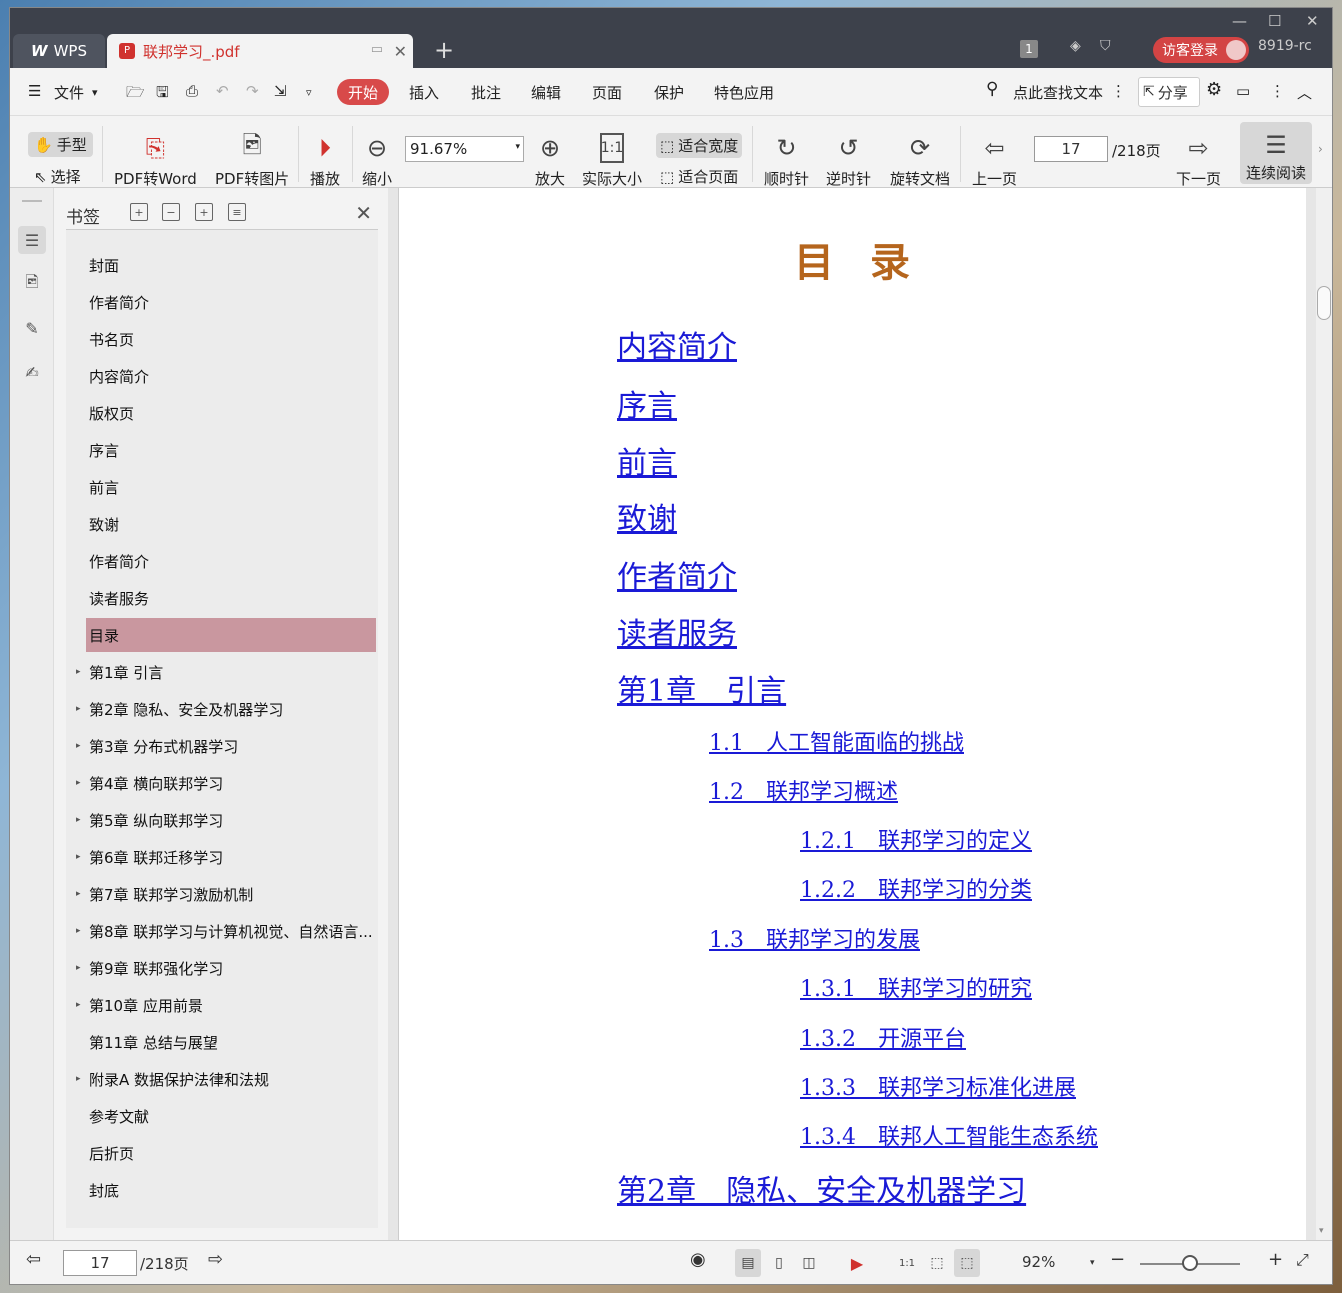  What do you see at coordinates (1274, 21) in the screenshot?
I see `maximize-icon: ☐` at bounding box center [1274, 21].